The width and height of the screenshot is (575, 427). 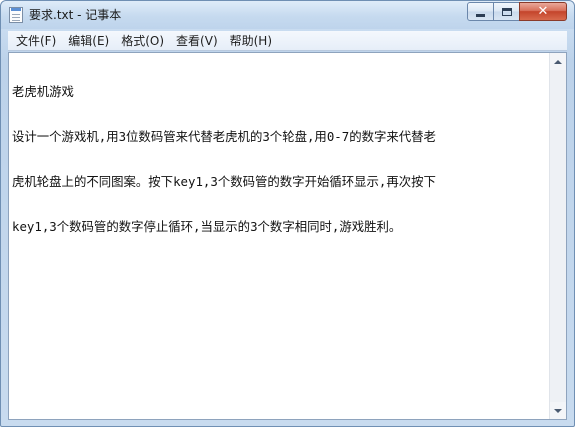 What do you see at coordinates (480, 15) in the screenshot?
I see `minimize-icon` at bounding box center [480, 15].